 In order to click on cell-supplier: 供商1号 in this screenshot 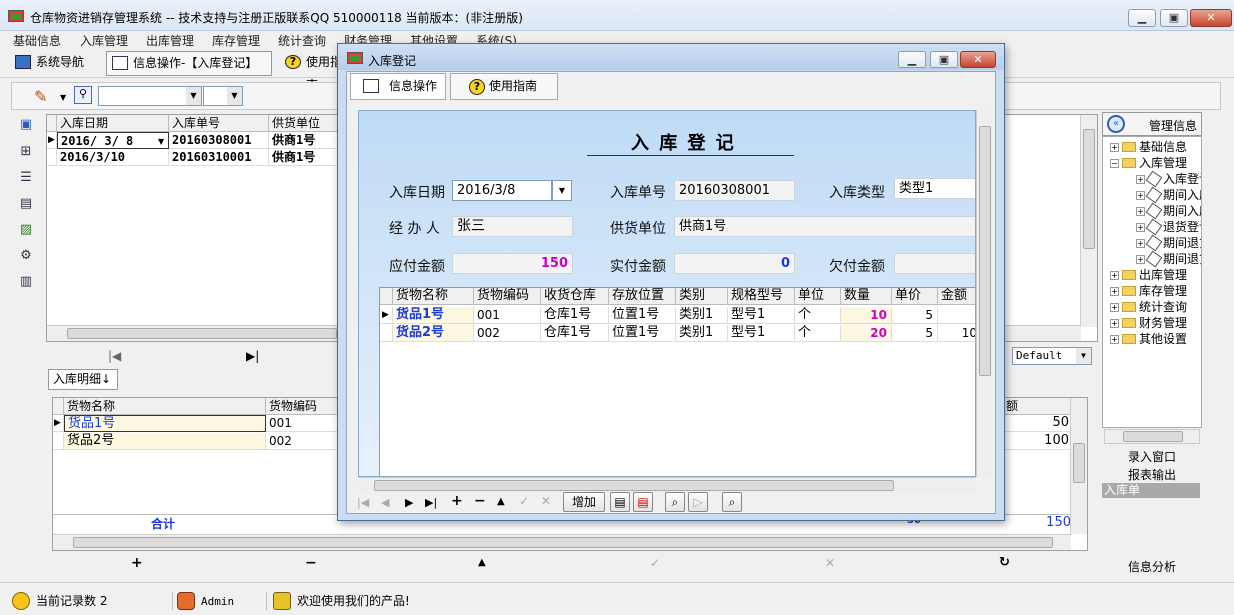, I will do `click(304, 140)`.